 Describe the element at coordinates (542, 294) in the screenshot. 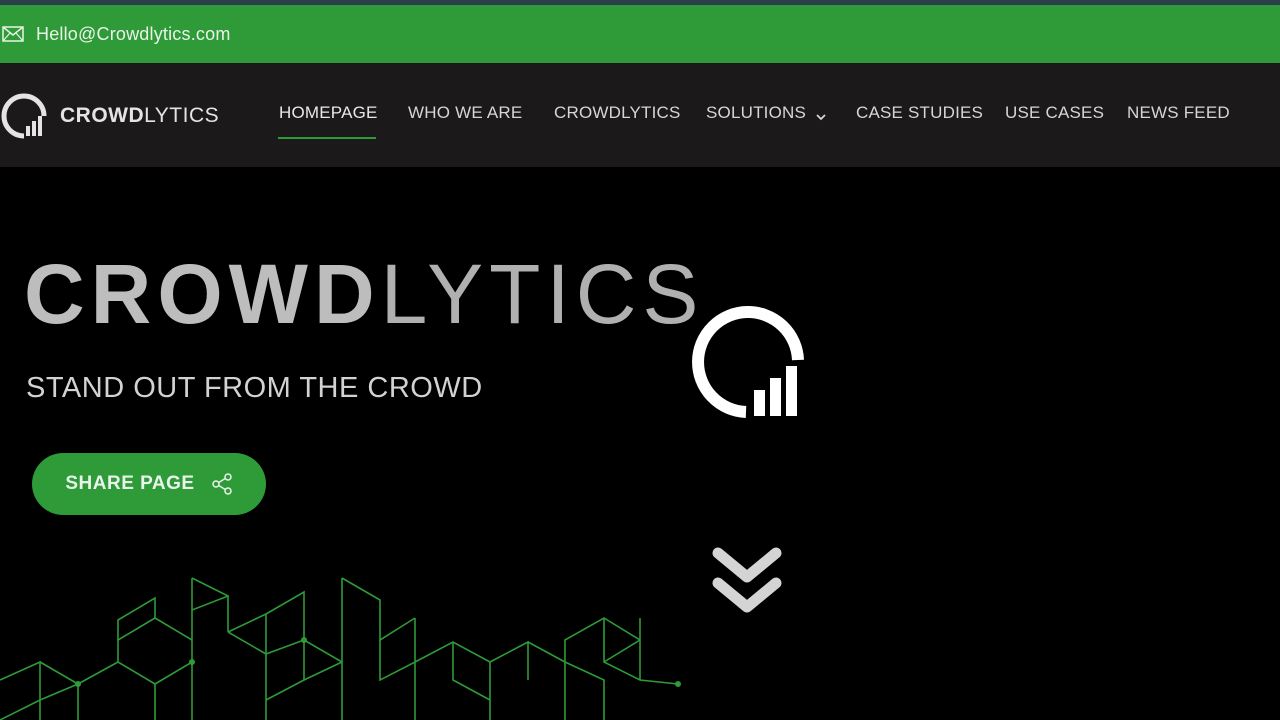

I see `hero-title-light: LYTICS` at that location.